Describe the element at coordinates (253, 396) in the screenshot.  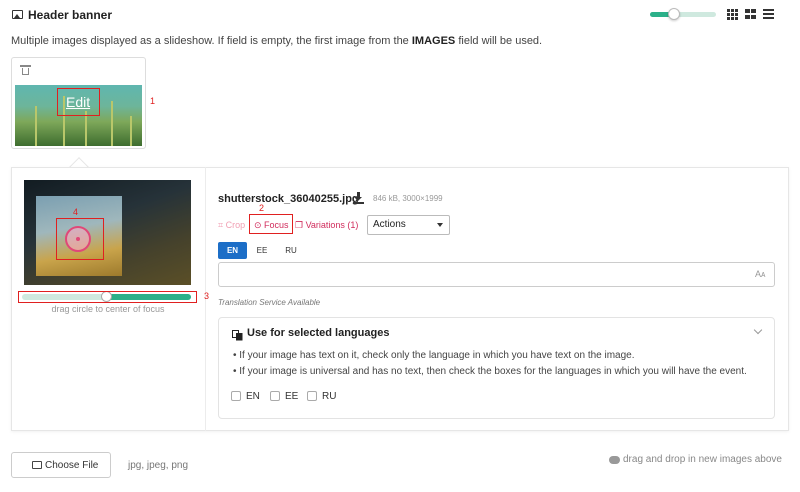
I see `checkbox-label-en: EN` at that location.